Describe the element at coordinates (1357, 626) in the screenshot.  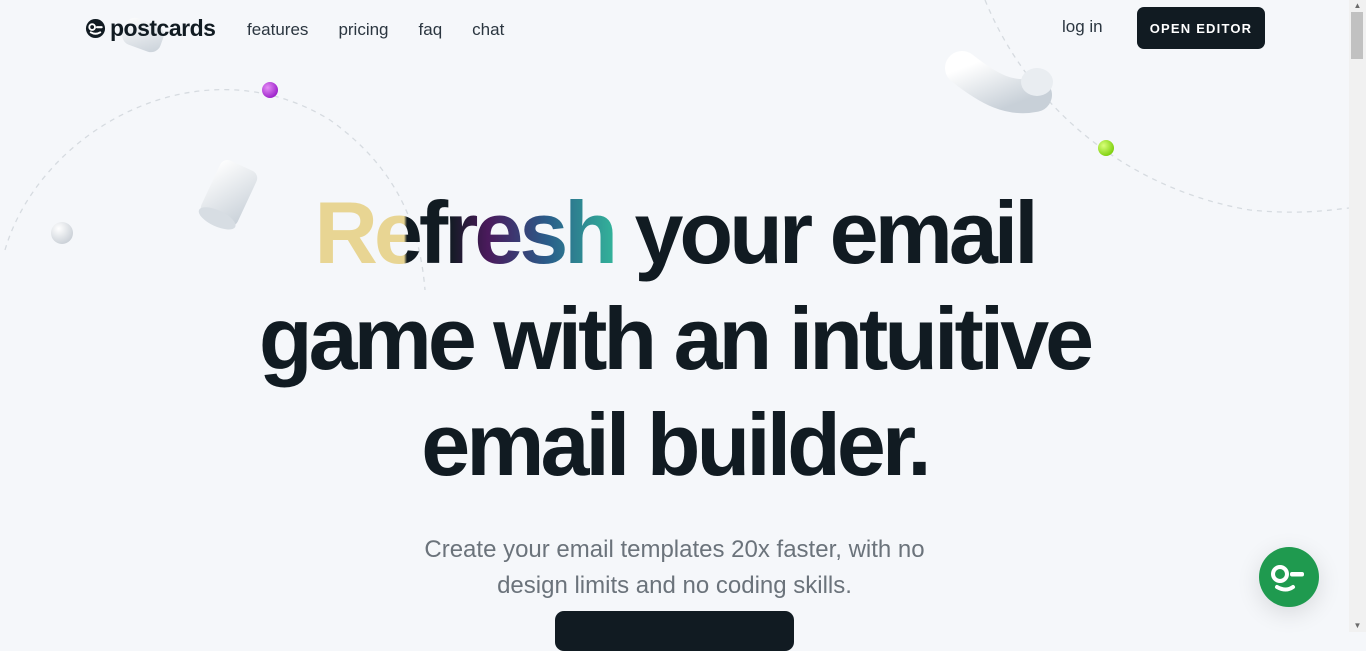
I see `scroll-down-arrow-icon: ▼` at that location.